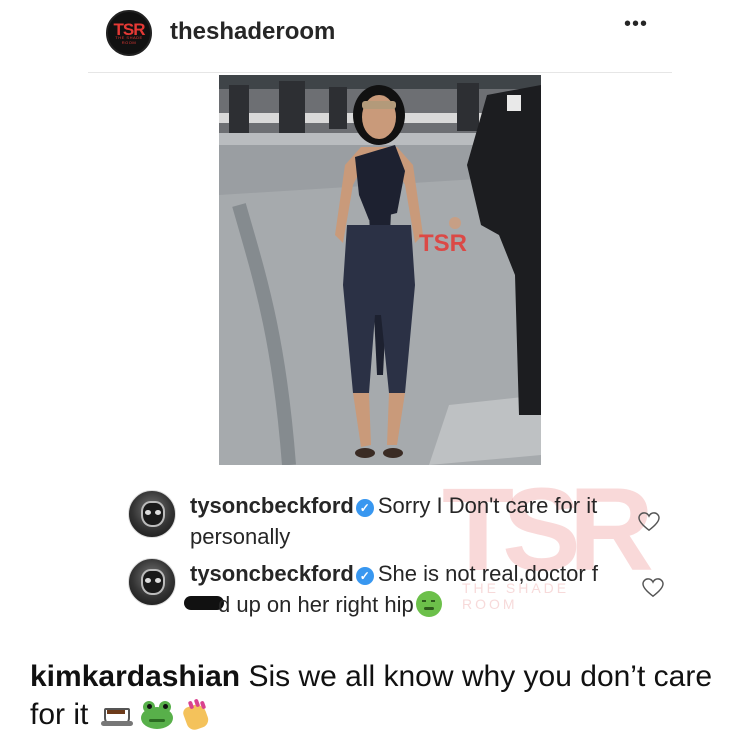 This screenshot has height=750, width=750. What do you see at coordinates (196, 715) in the screenshot?
I see `nail-polish-icon` at bounding box center [196, 715].